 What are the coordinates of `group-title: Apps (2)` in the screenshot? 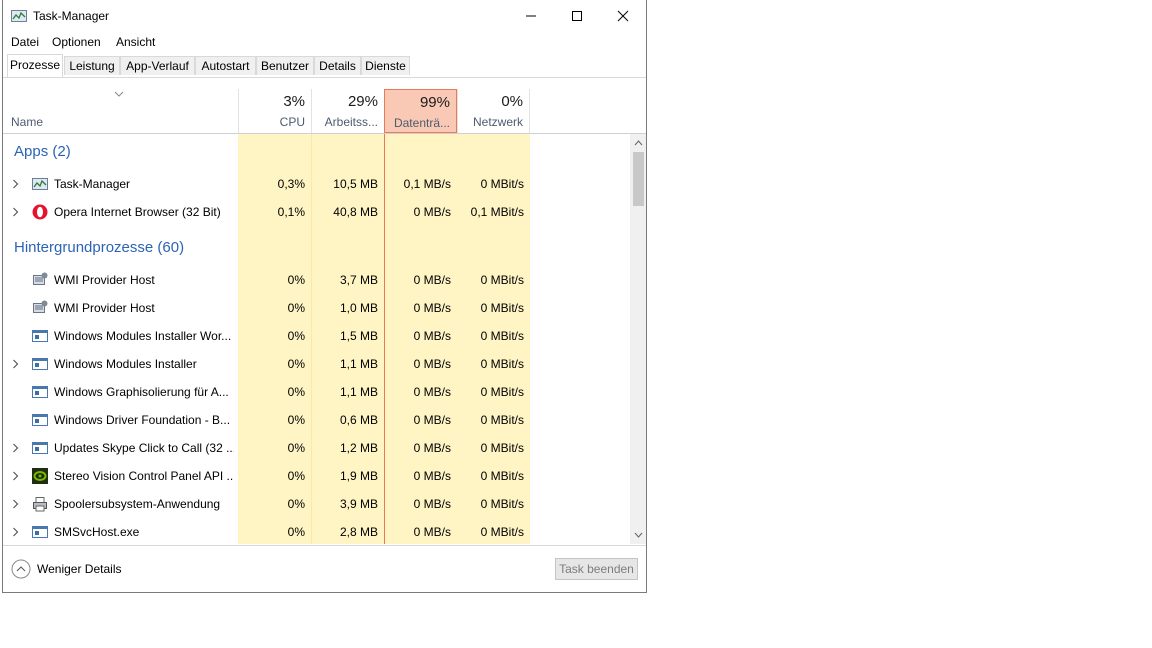 It's located at (42, 151).